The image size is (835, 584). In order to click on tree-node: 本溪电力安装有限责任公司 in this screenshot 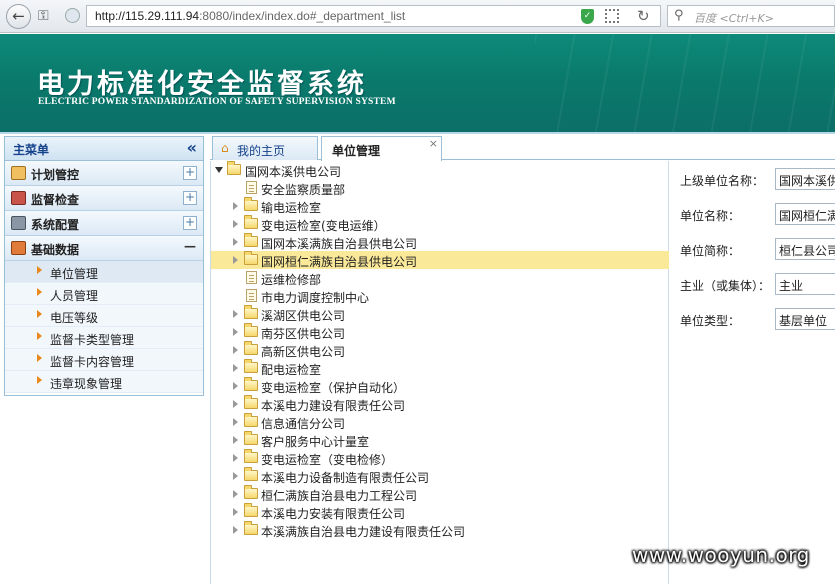, I will do `click(440, 512)`.